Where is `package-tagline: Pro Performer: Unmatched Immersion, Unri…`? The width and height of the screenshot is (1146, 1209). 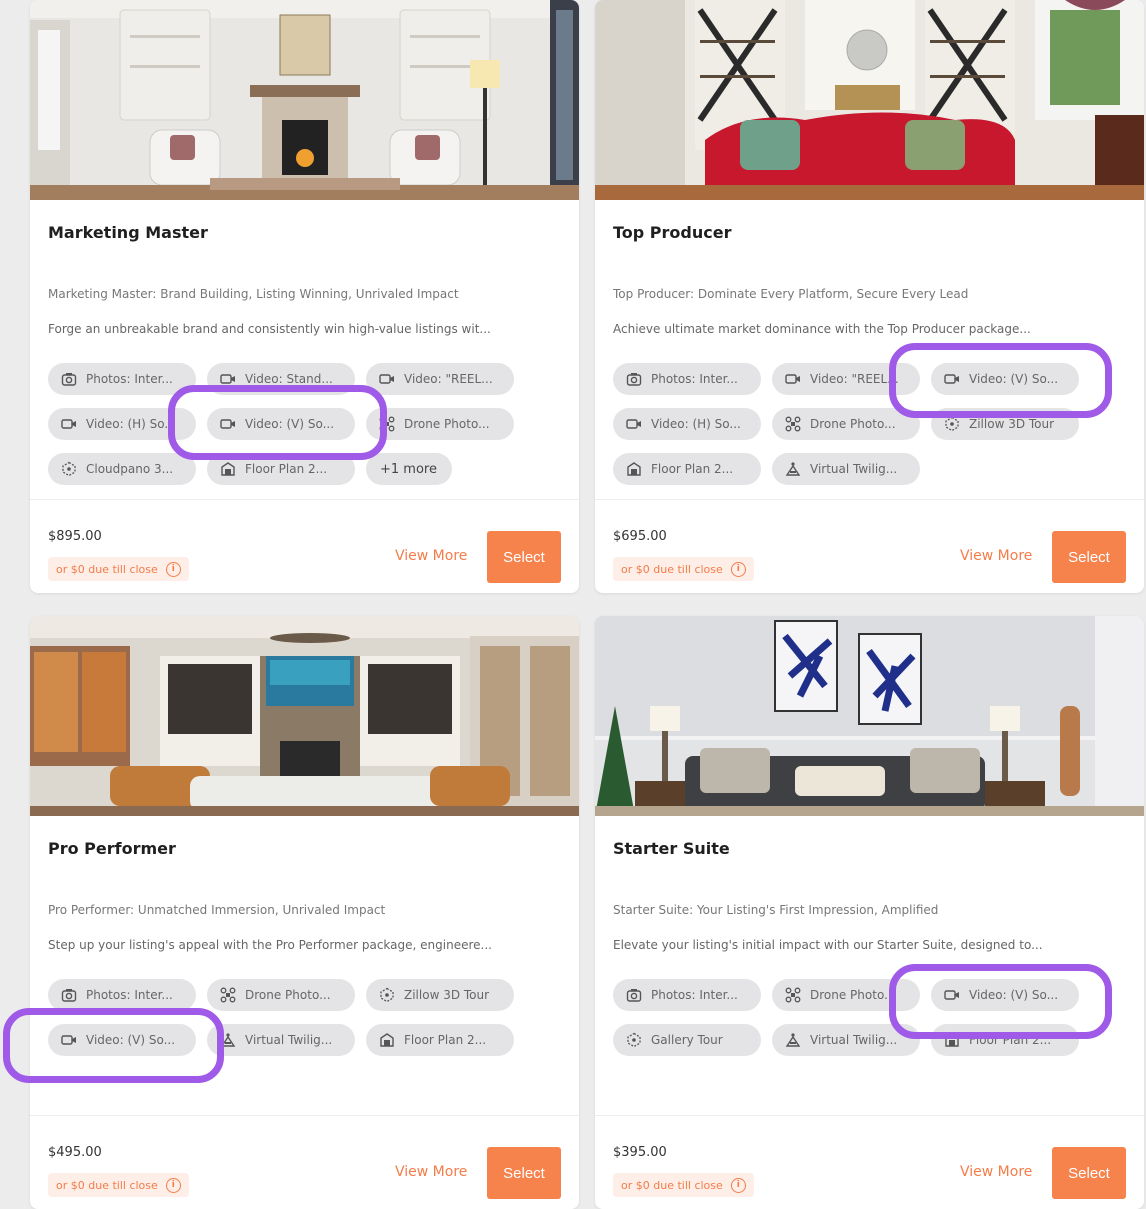 package-tagline: Pro Performer: Unmatched Immersion, Unri… is located at coordinates (217, 910).